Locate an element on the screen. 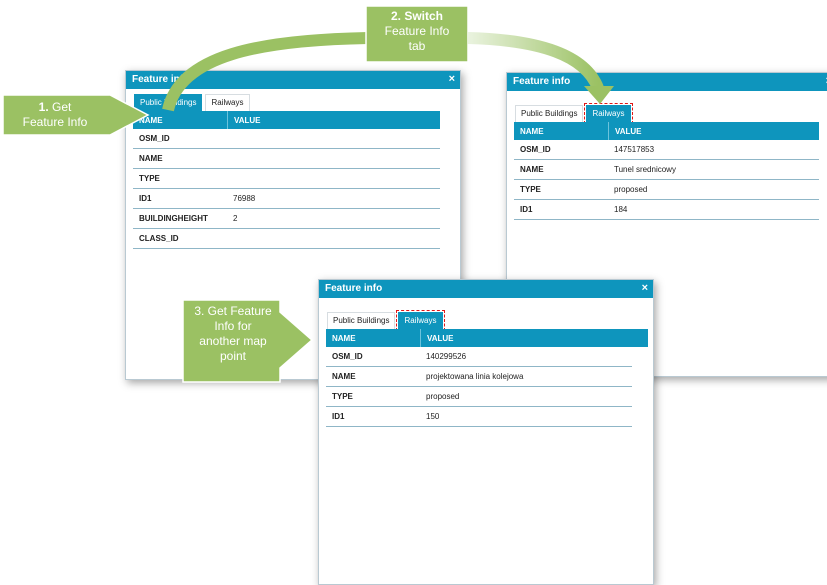 The image size is (827, 585). callout-step2-text: 2. Switch Feature Info tab is located at coordinates (417, 31).